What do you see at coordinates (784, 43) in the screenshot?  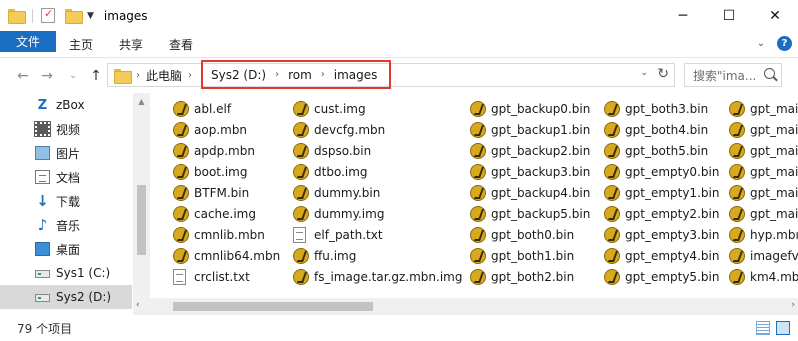 I see `help-icon: ?` at bounding box center [784, 43].